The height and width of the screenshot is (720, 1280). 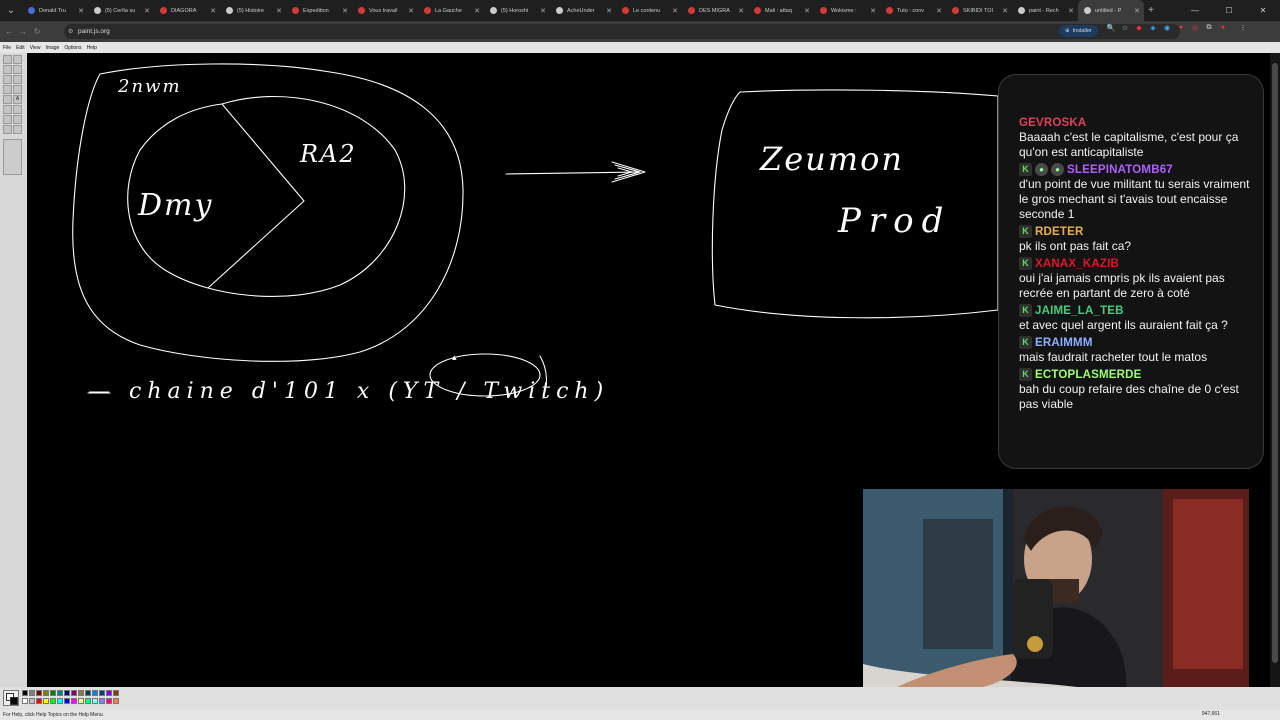 I want to click on eraser-tool-icon, so click(x=7, y=69).